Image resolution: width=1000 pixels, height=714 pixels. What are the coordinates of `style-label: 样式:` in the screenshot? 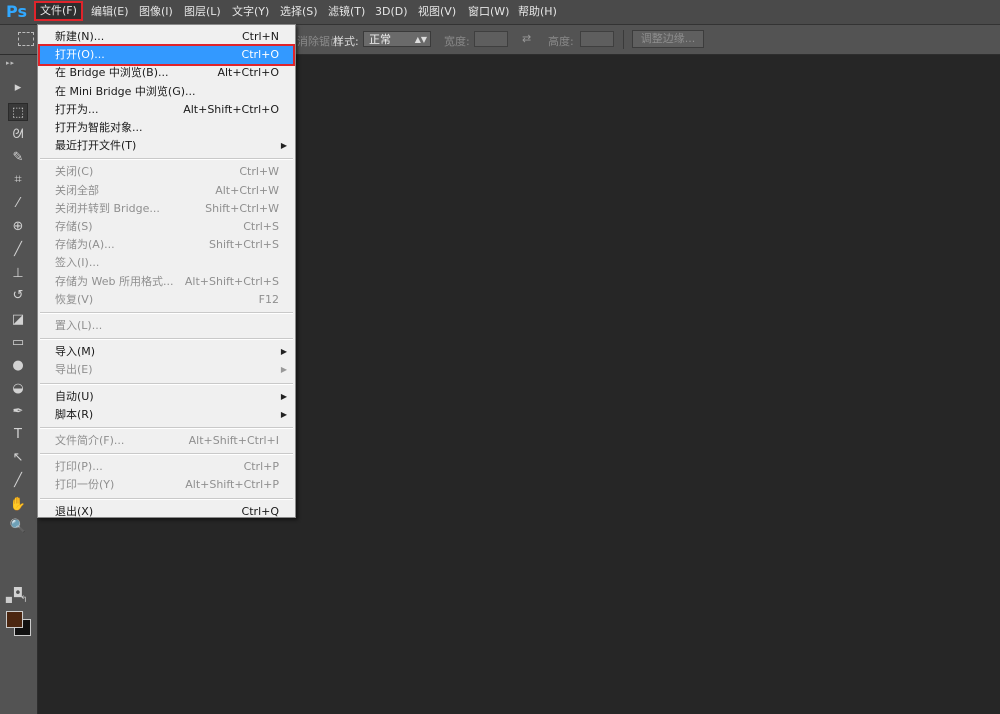 It's located at (346, 41).